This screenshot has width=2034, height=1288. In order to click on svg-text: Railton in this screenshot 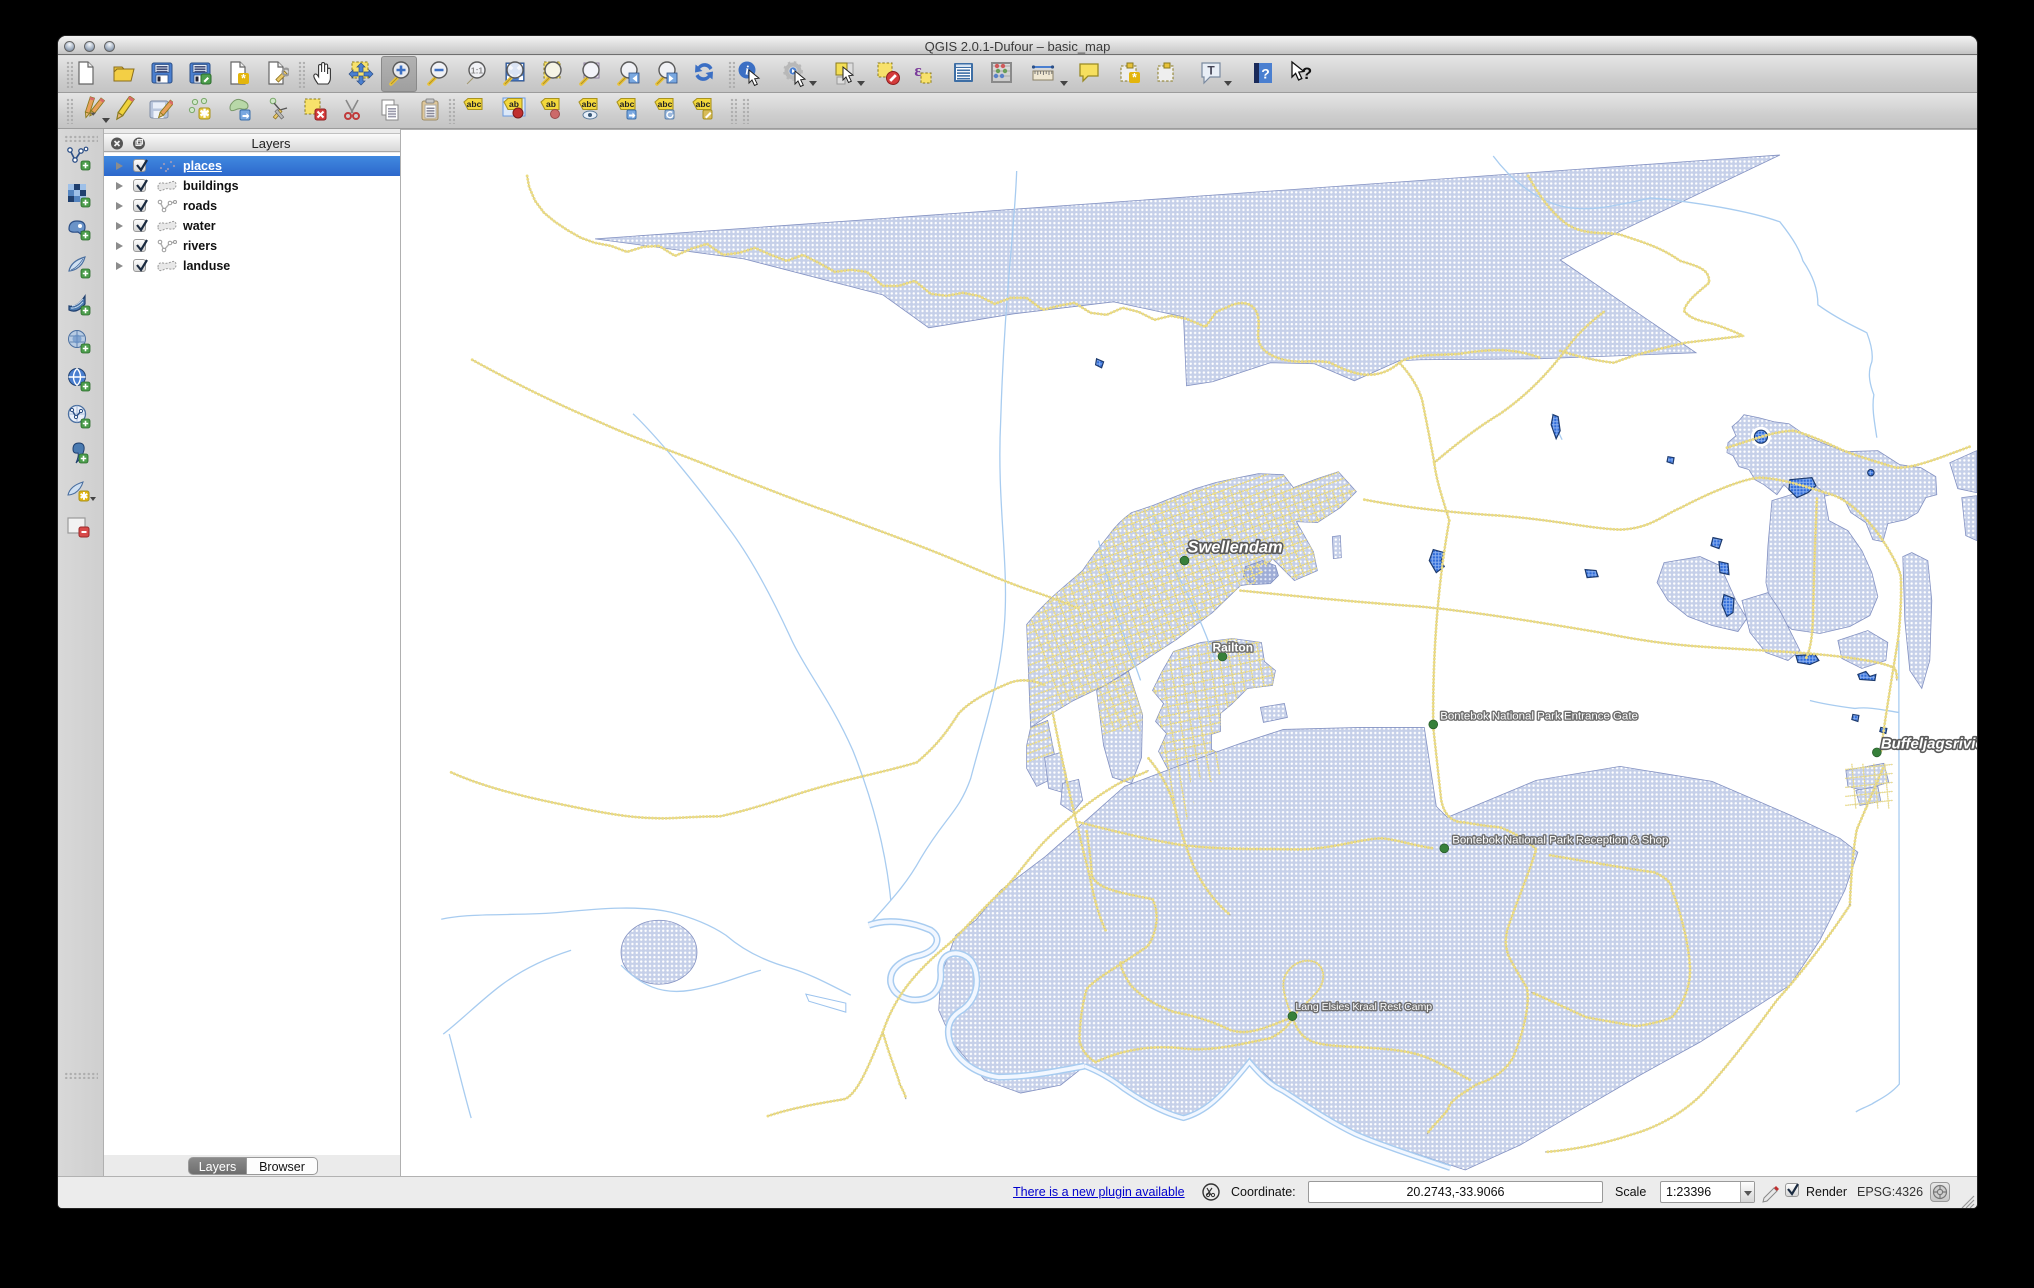, I will do `click(1232, 648)`.